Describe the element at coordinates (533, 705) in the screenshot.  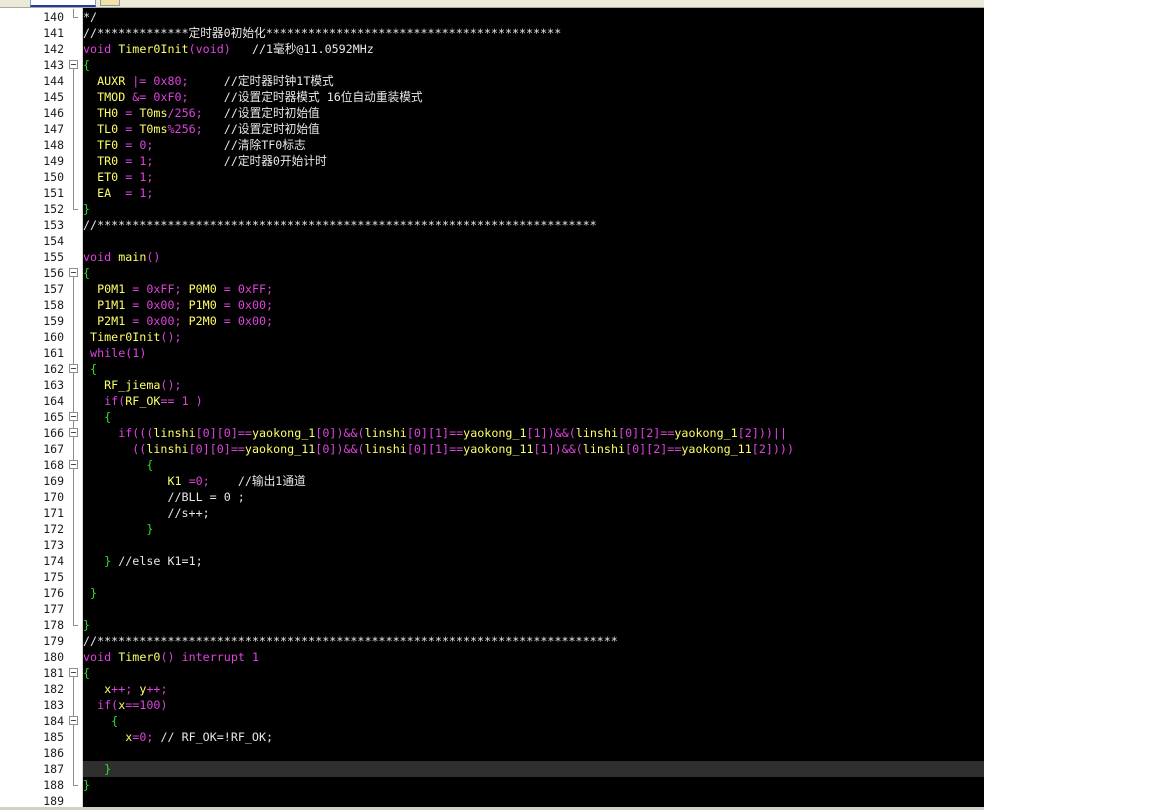
I see `code-text: if(x==100)` at that location.